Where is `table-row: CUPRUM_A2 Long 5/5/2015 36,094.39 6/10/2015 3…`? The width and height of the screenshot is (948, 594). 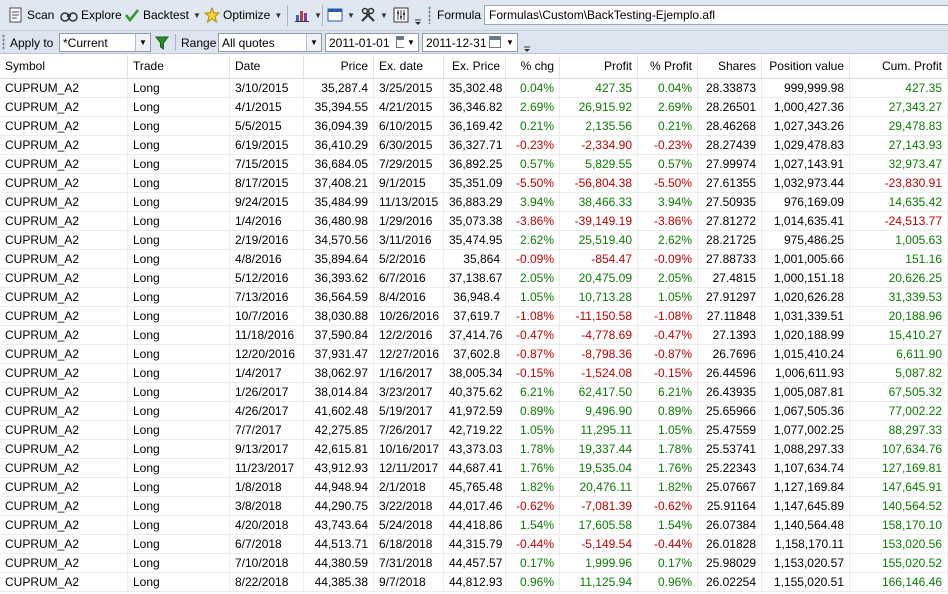
table-row: CUPRUM_A2 Long 5/5/2015 36,094.39 6/10/2015 3… is located at coordinates (474, 126).